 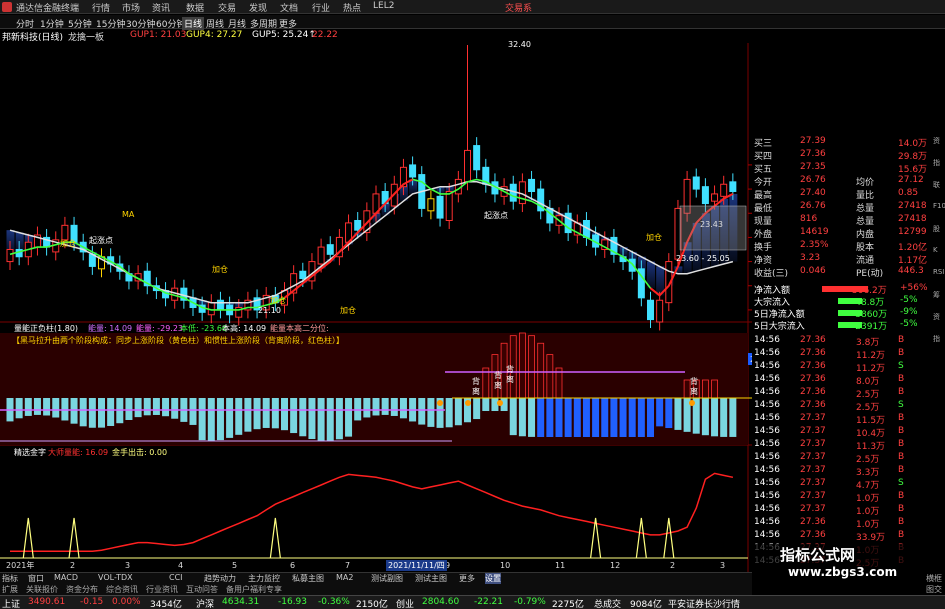 I want to click on side-tool-icon: 股, so click(x=936, y=229).